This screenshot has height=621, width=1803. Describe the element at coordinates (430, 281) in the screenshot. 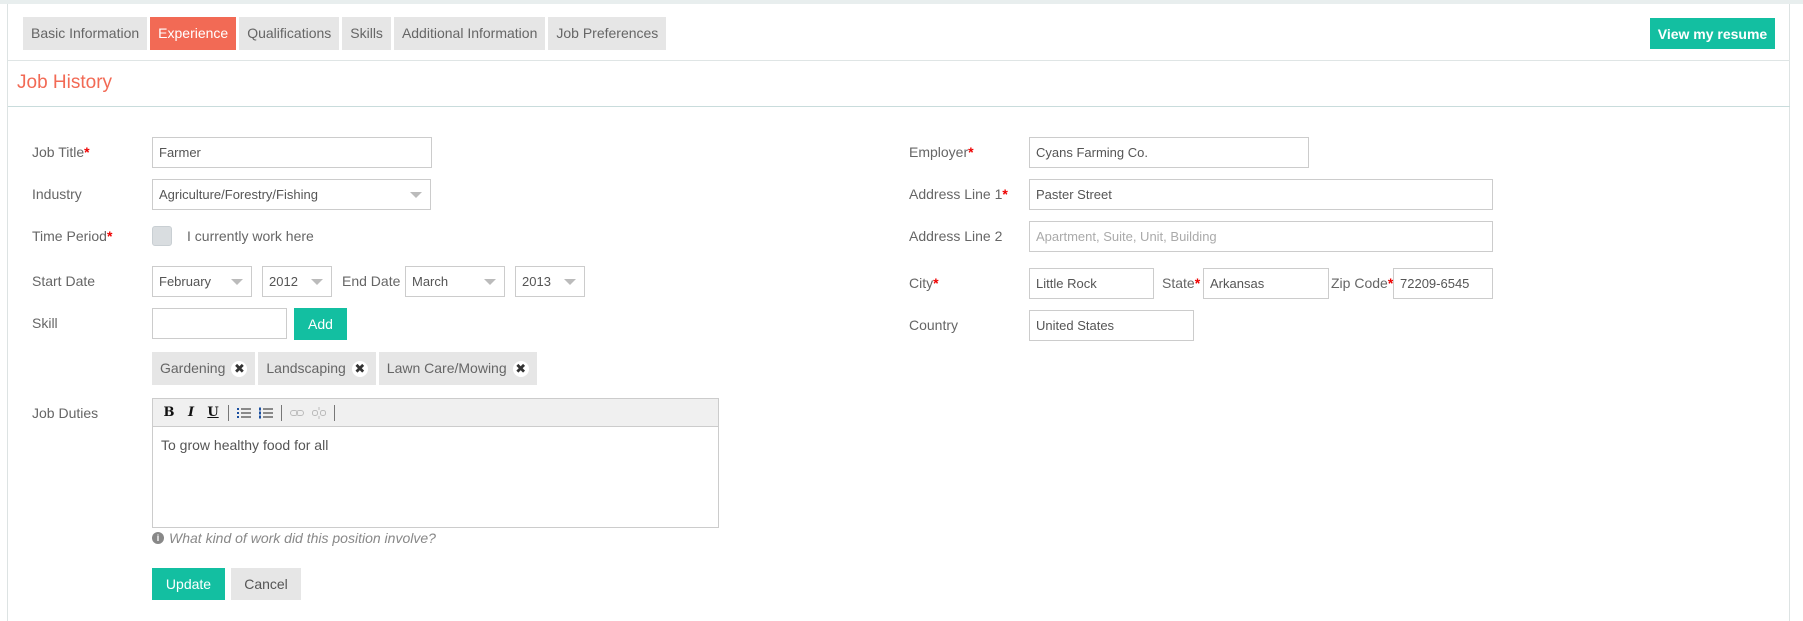

I see `end-month-value: March` at that location.